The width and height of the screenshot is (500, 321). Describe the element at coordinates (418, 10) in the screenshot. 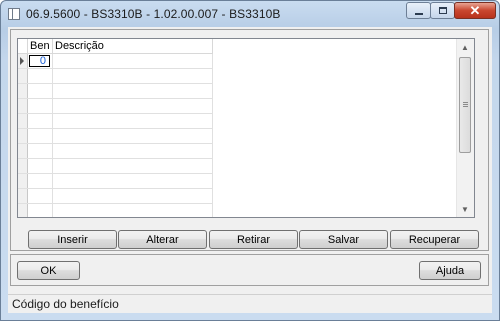

I see `minimize-button` at that location.